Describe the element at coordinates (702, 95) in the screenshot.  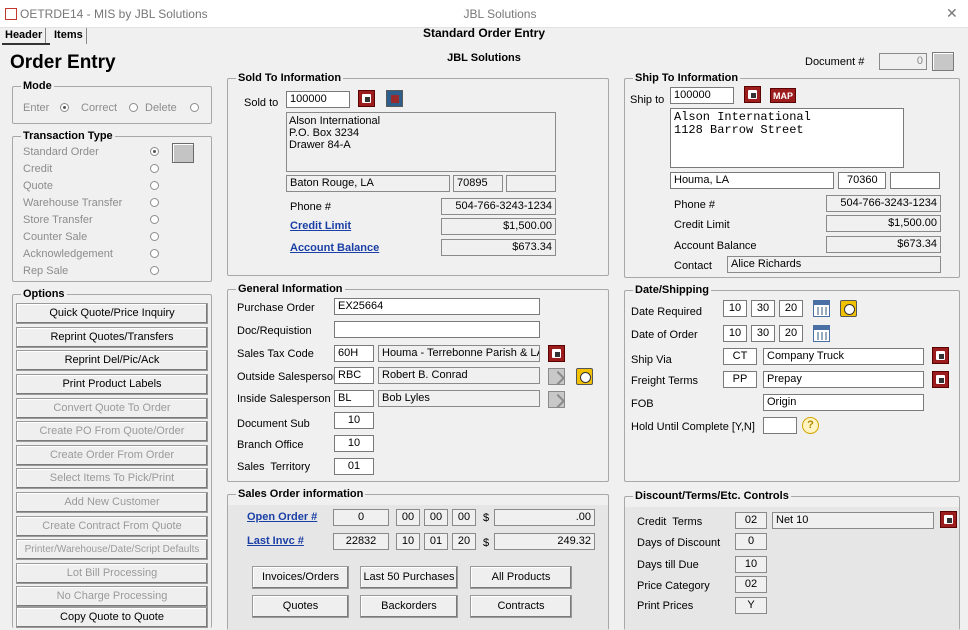
I see `ship-to-customer-input: 100000` at that location.